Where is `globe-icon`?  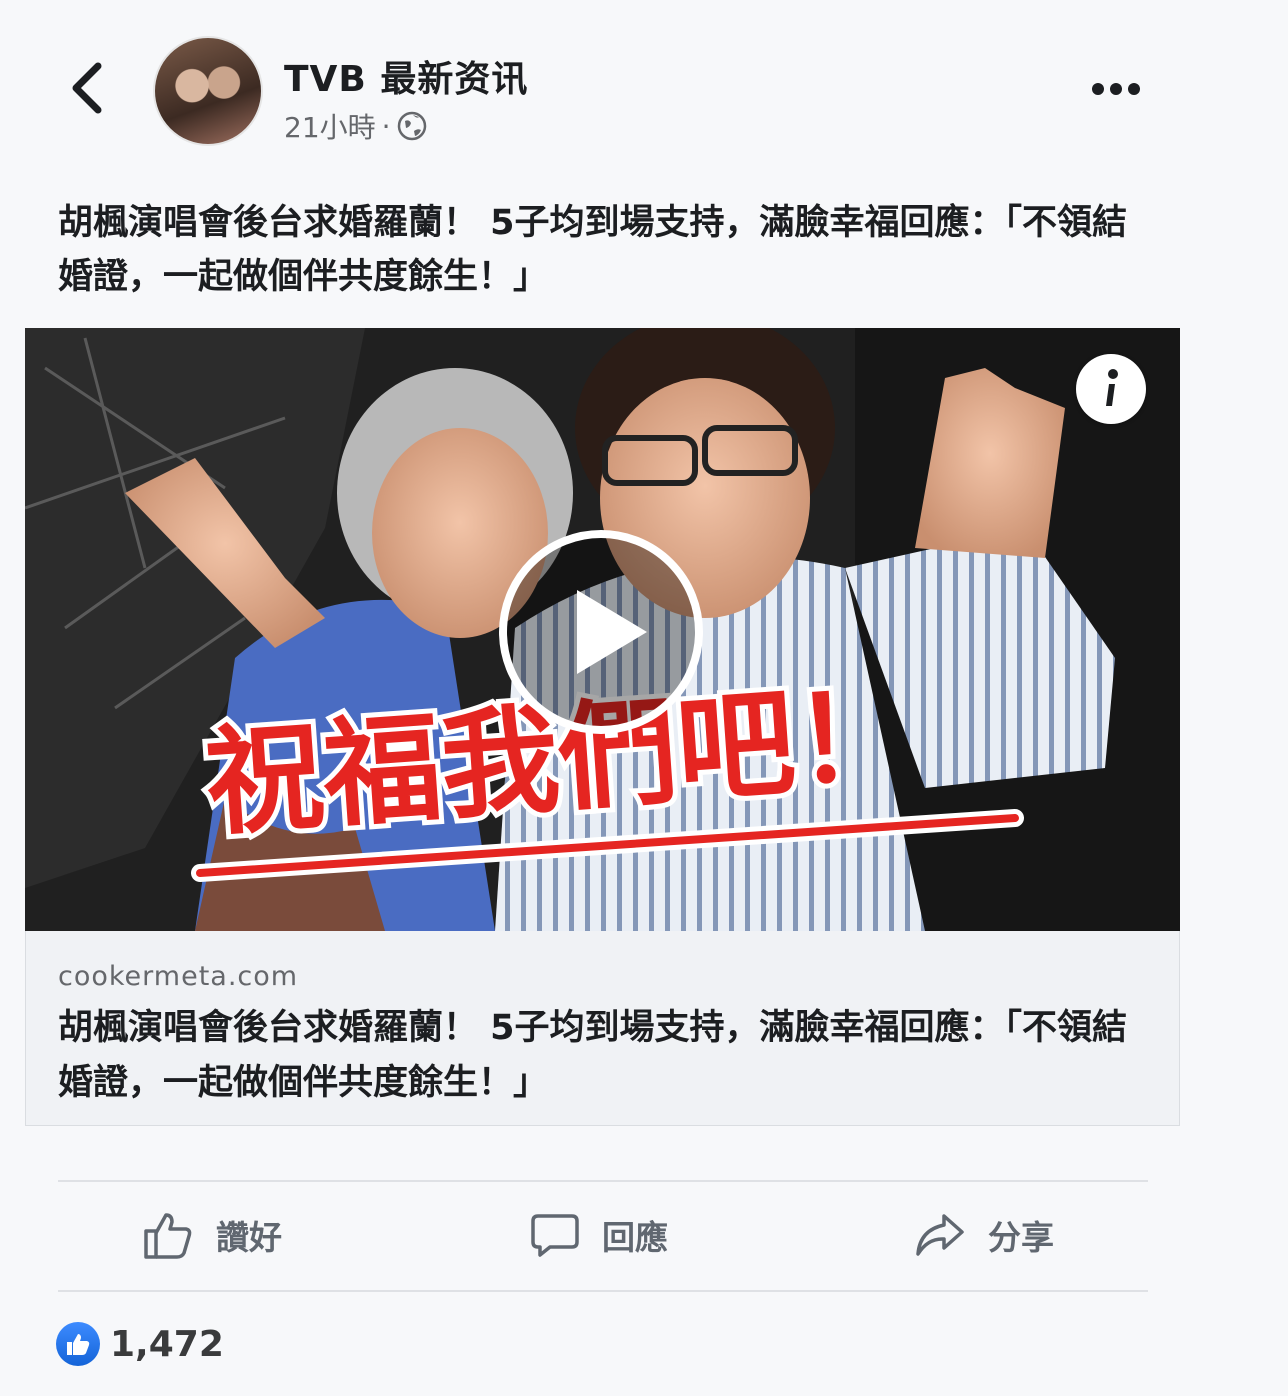
globe-icon is located at coordinates (411, 126).